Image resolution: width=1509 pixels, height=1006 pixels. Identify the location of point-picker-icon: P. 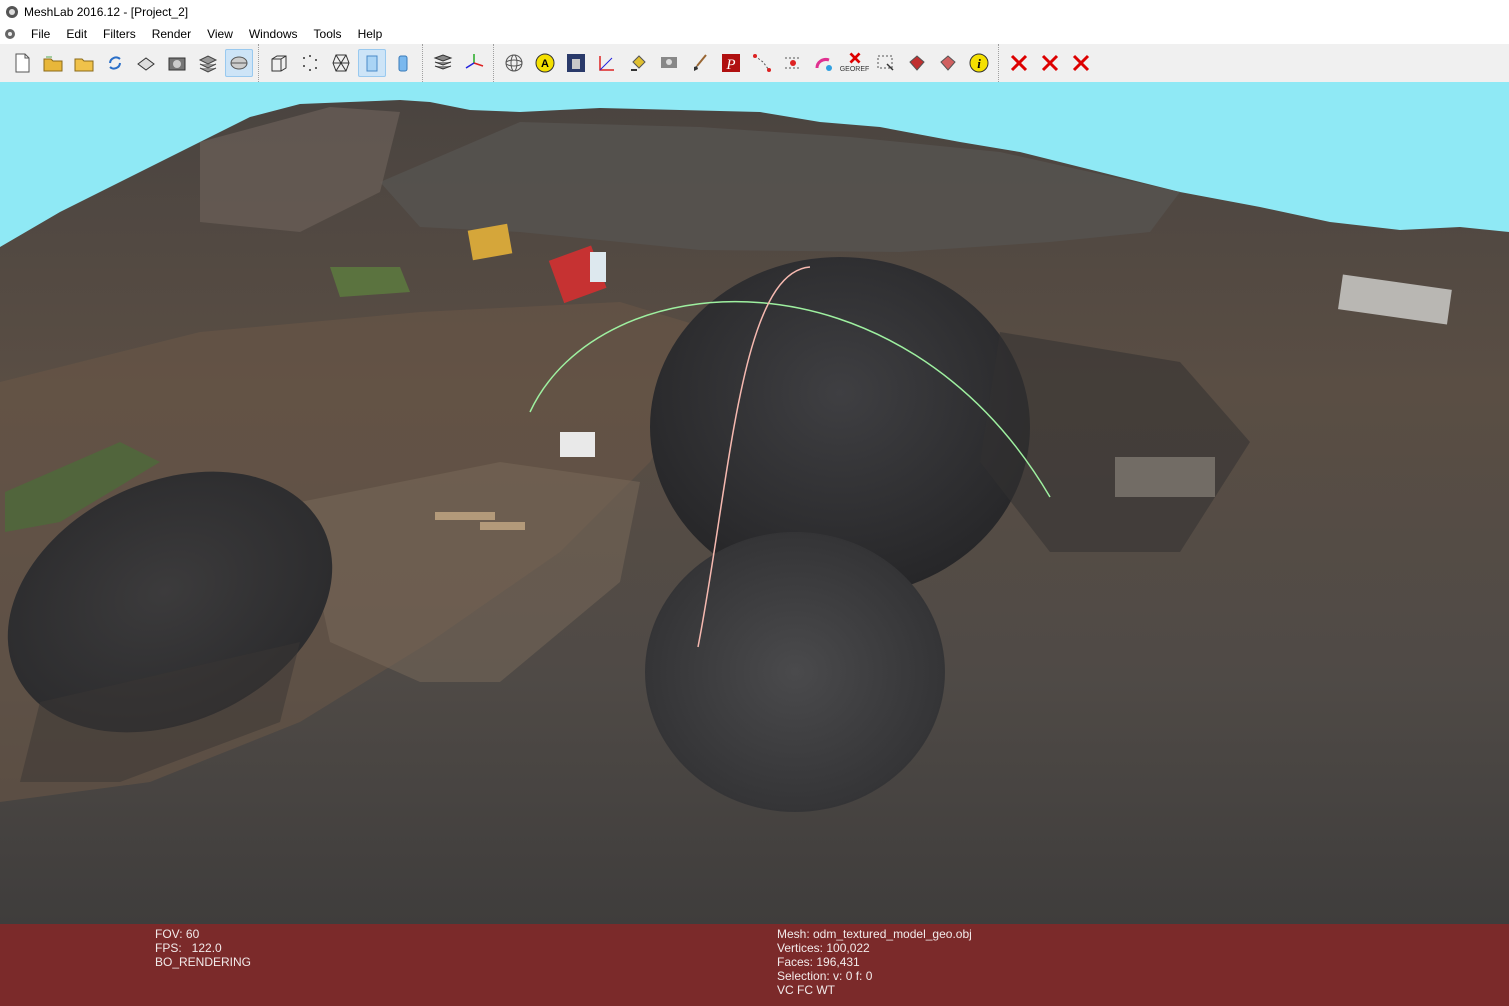
(730, 63).